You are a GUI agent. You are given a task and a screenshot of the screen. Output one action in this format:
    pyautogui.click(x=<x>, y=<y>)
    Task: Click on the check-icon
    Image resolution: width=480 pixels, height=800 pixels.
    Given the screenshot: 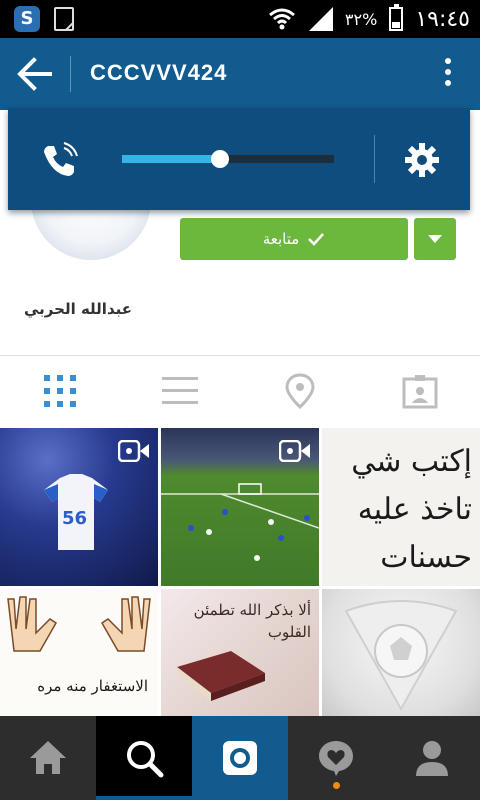 What is the action you would take?
    pyautogui.click(x=316, y=239)
    